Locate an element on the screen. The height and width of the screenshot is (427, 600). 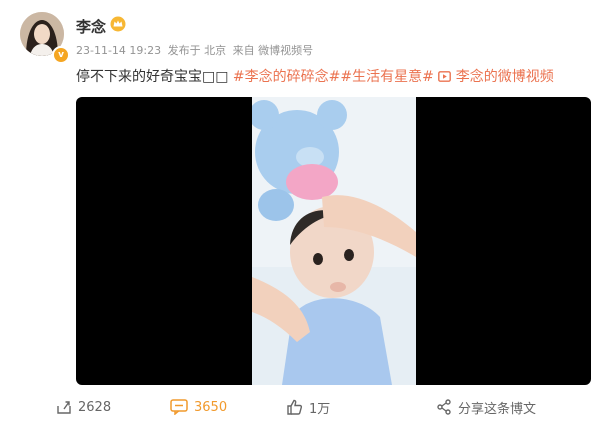
crown-icon is located at coordinates (118, 24).